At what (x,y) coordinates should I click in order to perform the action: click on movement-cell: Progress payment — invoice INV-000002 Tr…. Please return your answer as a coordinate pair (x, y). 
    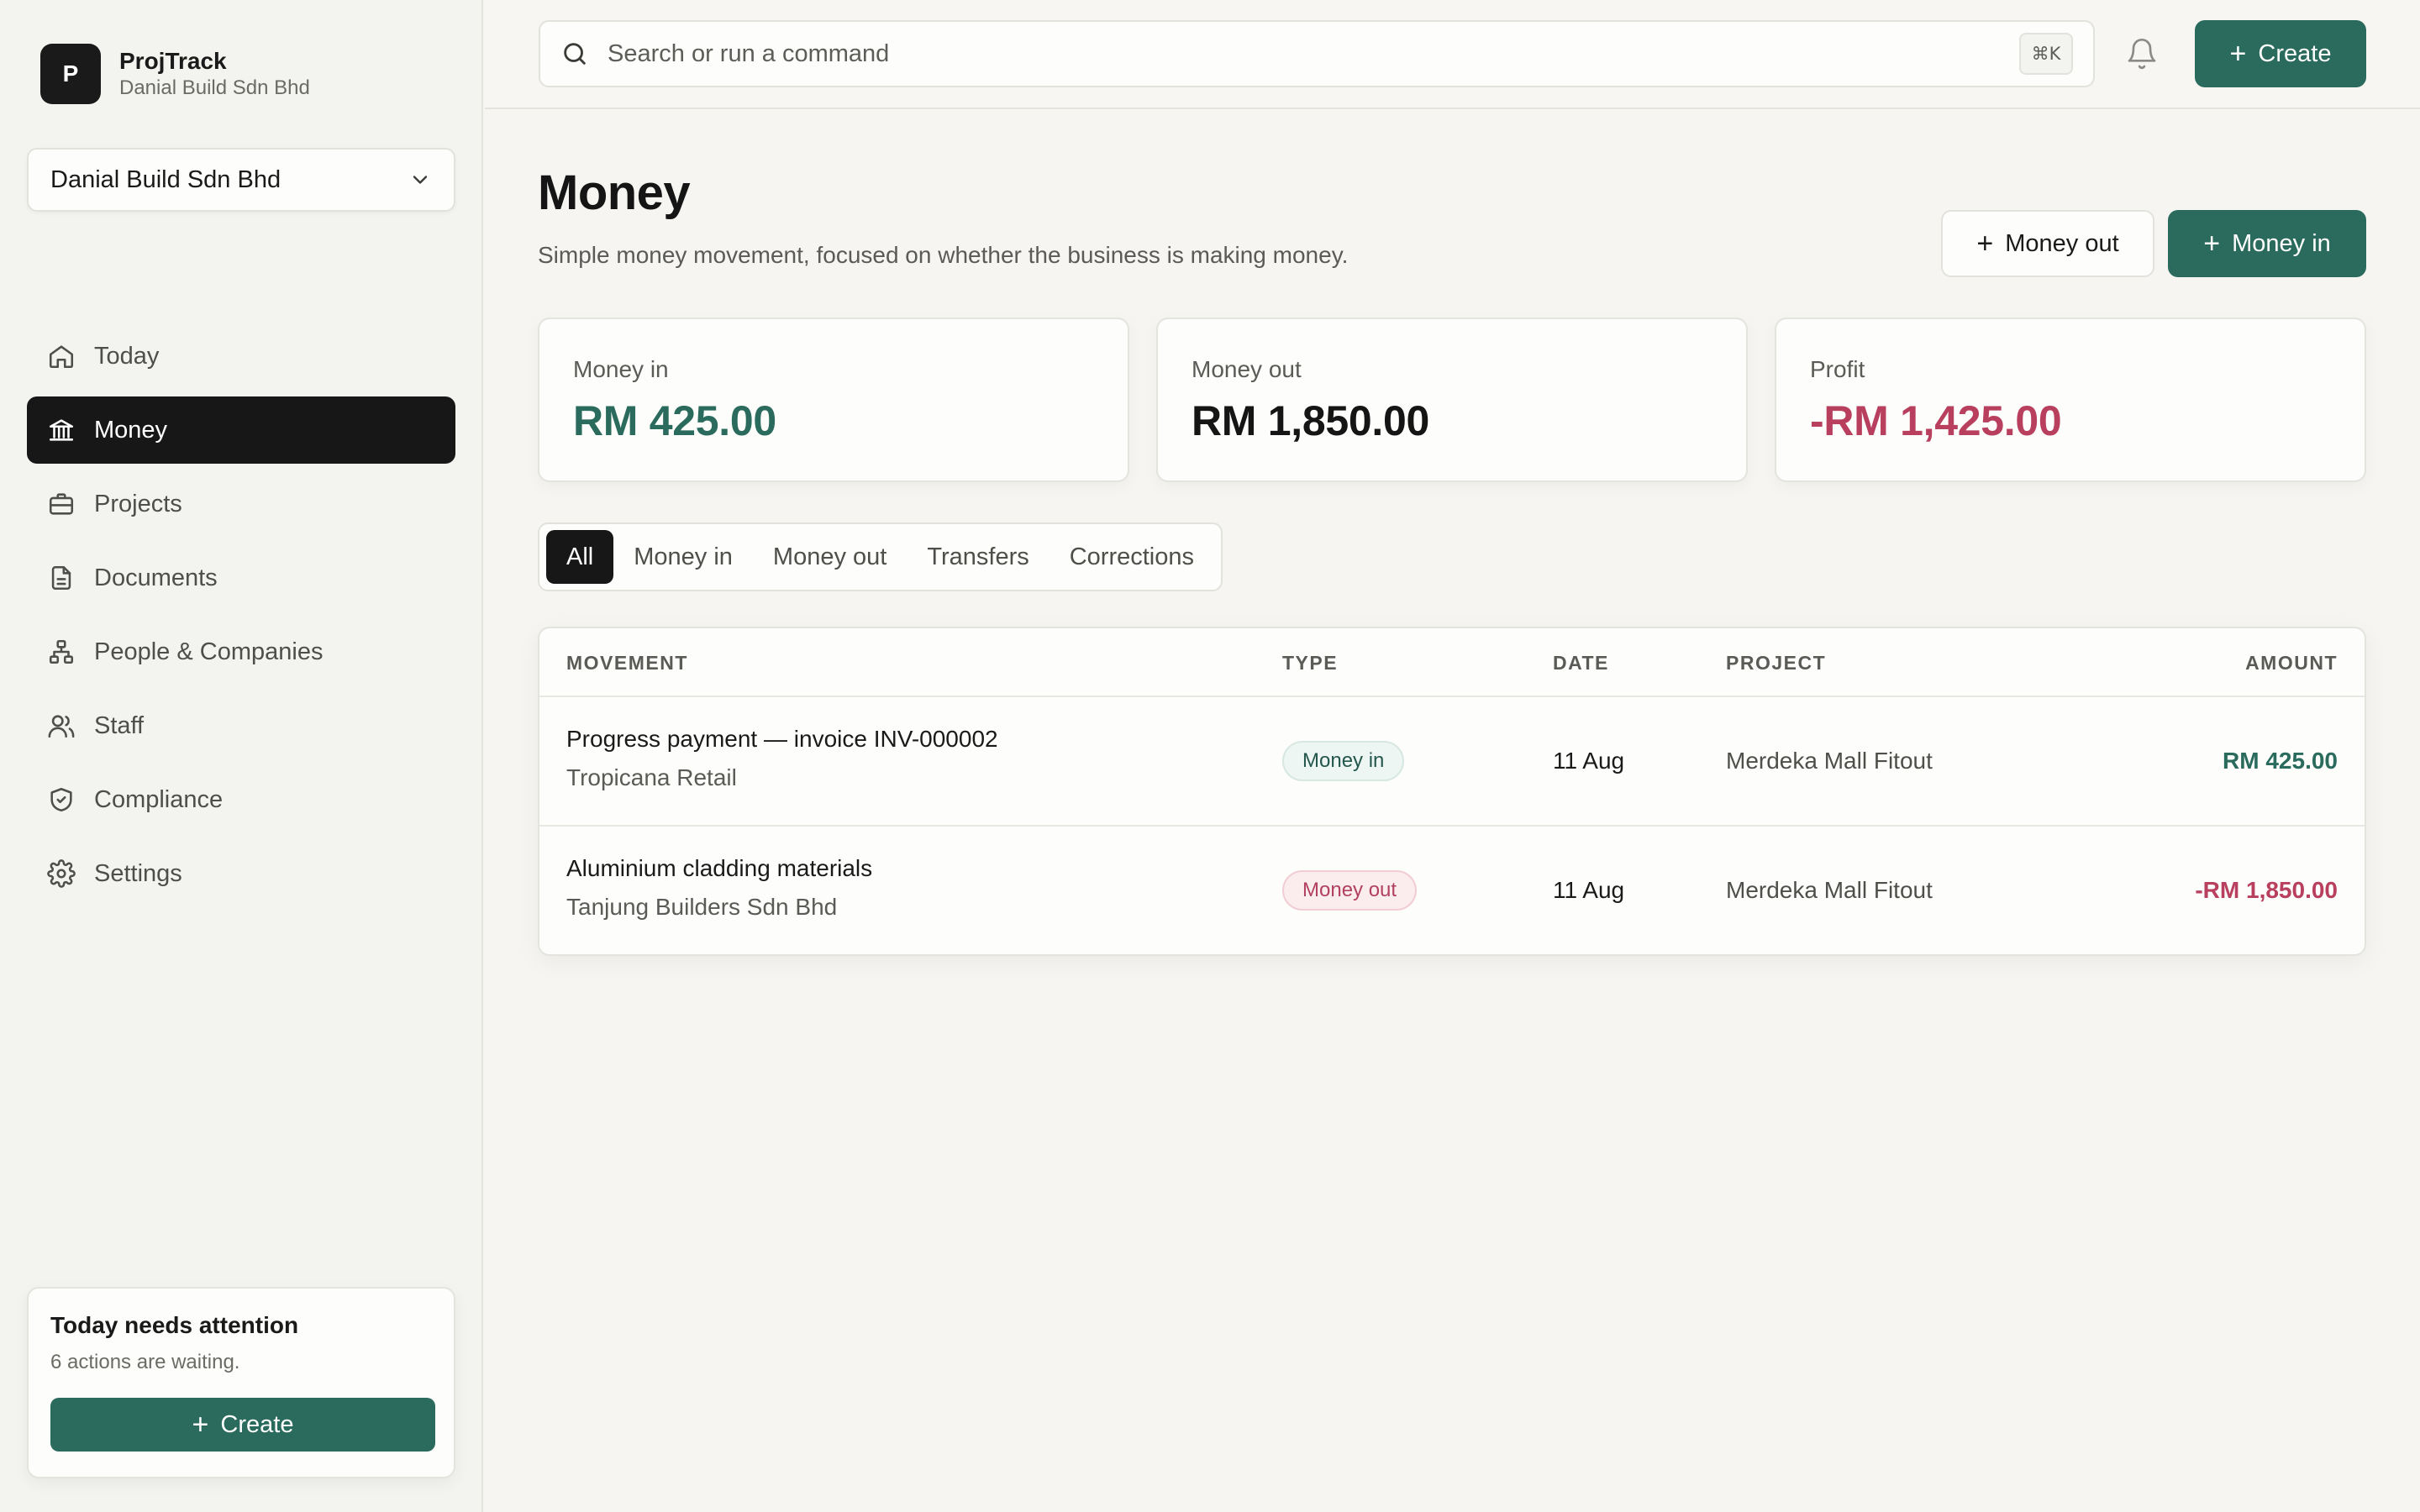
    Looking at the image, I should click on (782, 758).